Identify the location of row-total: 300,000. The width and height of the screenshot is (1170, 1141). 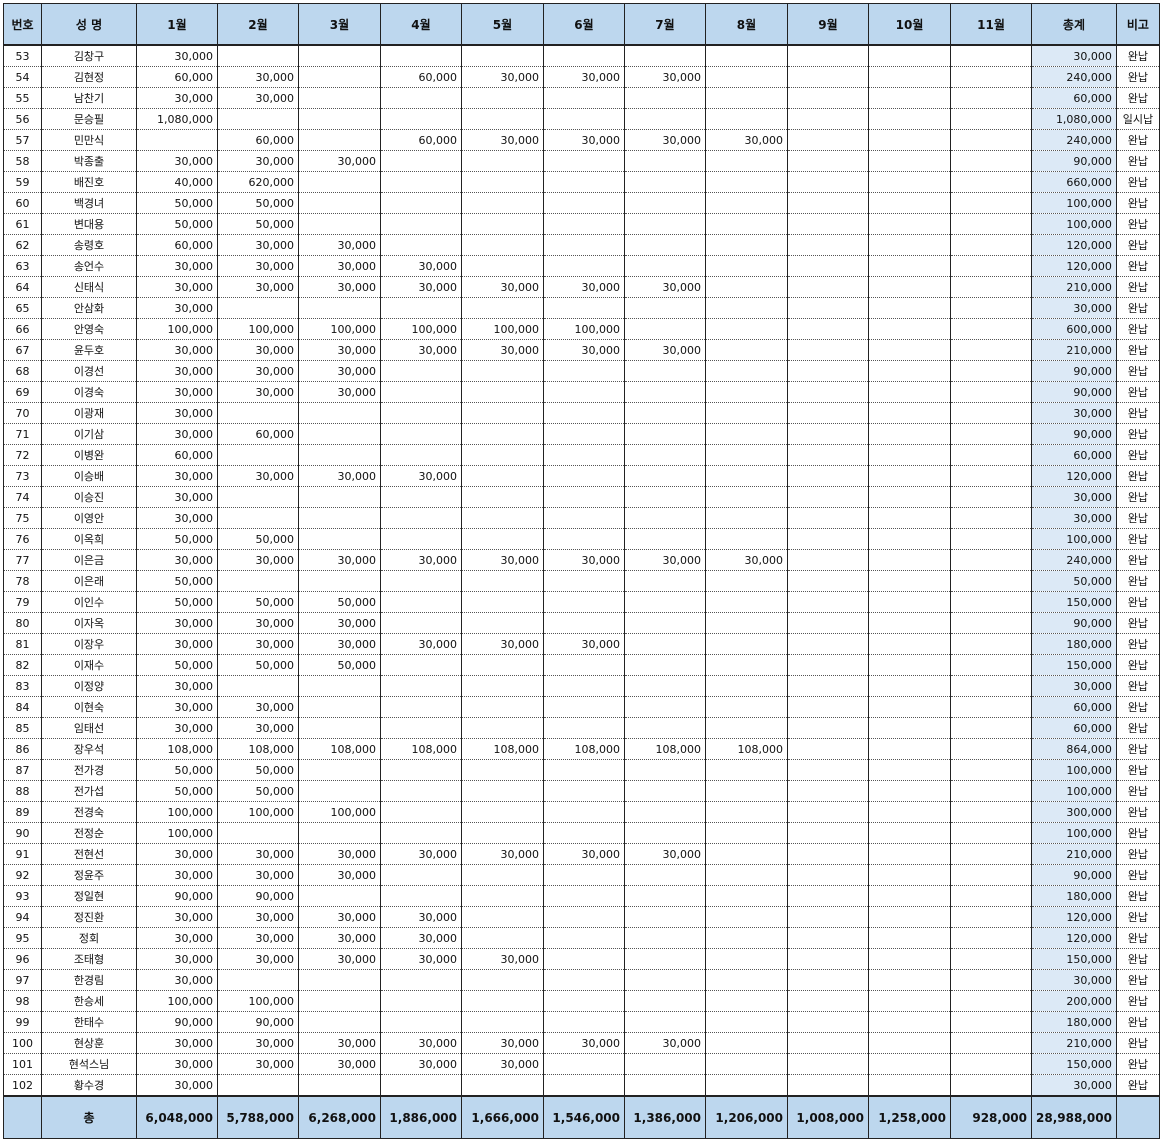
(1074, 812).